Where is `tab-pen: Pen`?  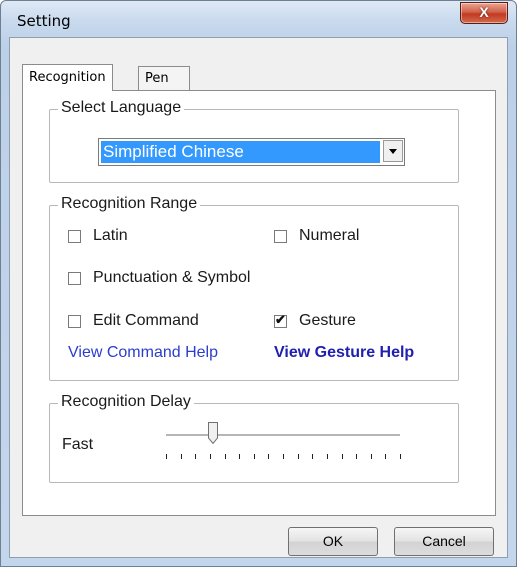
tab-pen: Pen is located at coordinates (164, 78).